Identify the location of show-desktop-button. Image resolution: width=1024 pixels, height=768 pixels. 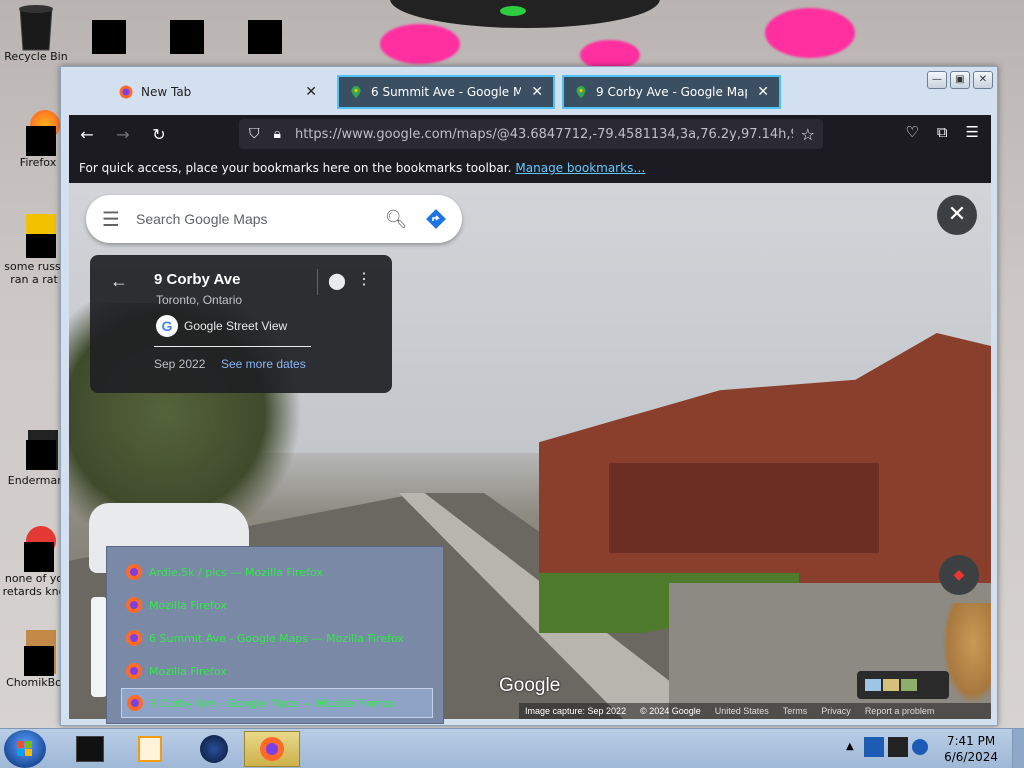
(1018, 748).